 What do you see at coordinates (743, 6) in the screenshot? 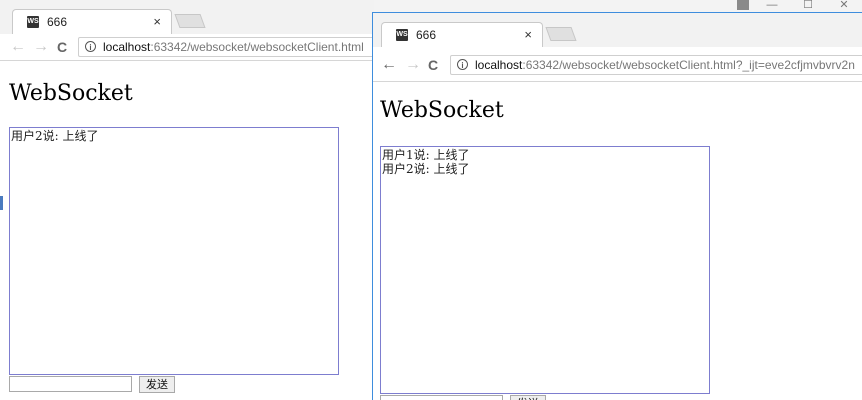
I see `user-icon` at bounding box center [743, 6].